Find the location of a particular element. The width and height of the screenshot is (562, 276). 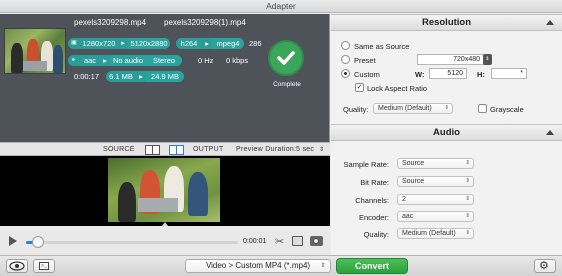

complete-status-label: Complete is located at coordinates (287, 84).